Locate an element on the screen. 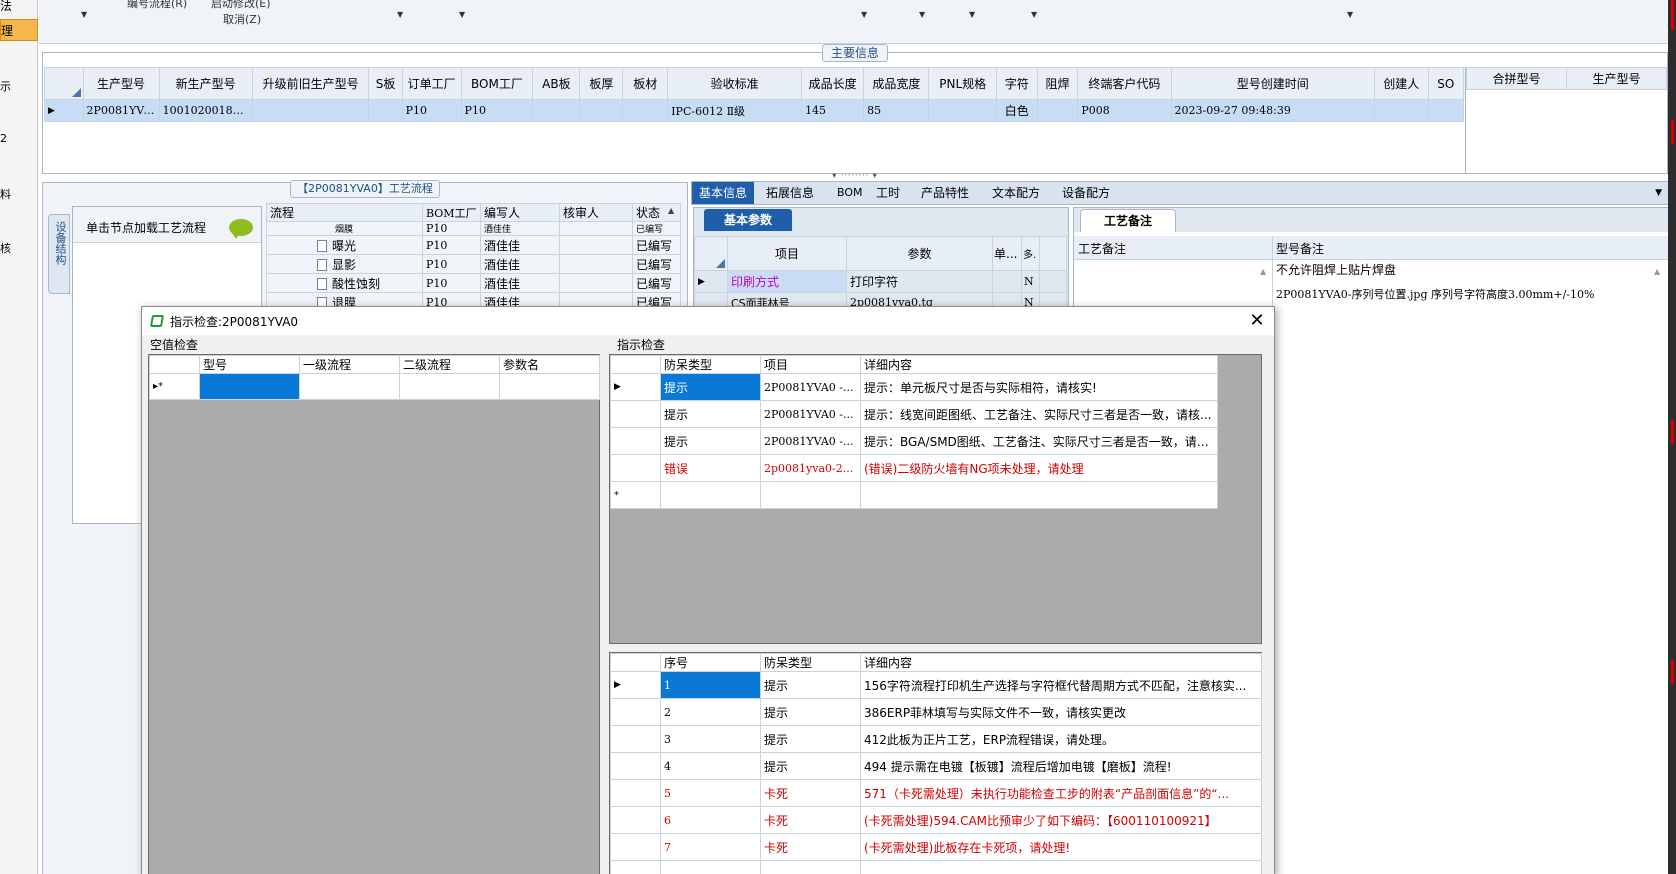 The height and width of the screenshot is (874, 1676). model-note-scroll-up-icon: ▲ is located at coordinates (1657, 271).